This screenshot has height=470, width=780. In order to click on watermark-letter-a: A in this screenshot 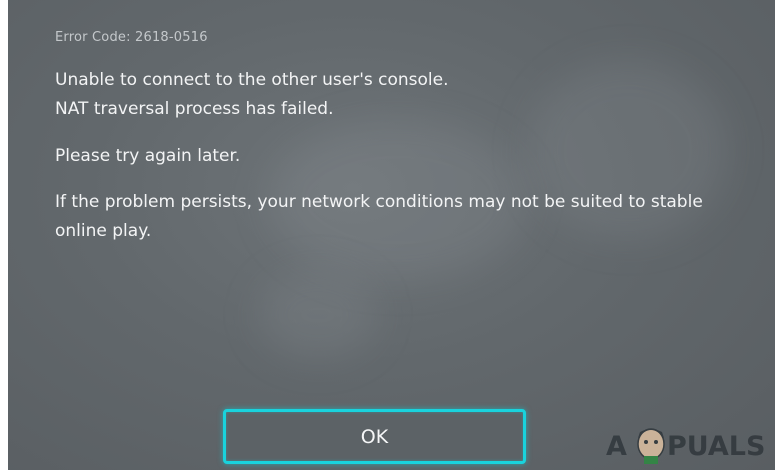, I will do `click(616, 446)`.